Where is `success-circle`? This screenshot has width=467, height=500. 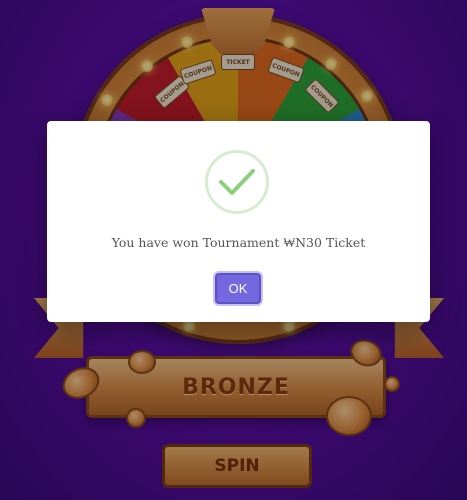
success-circle is located at coordinates (237, 182).